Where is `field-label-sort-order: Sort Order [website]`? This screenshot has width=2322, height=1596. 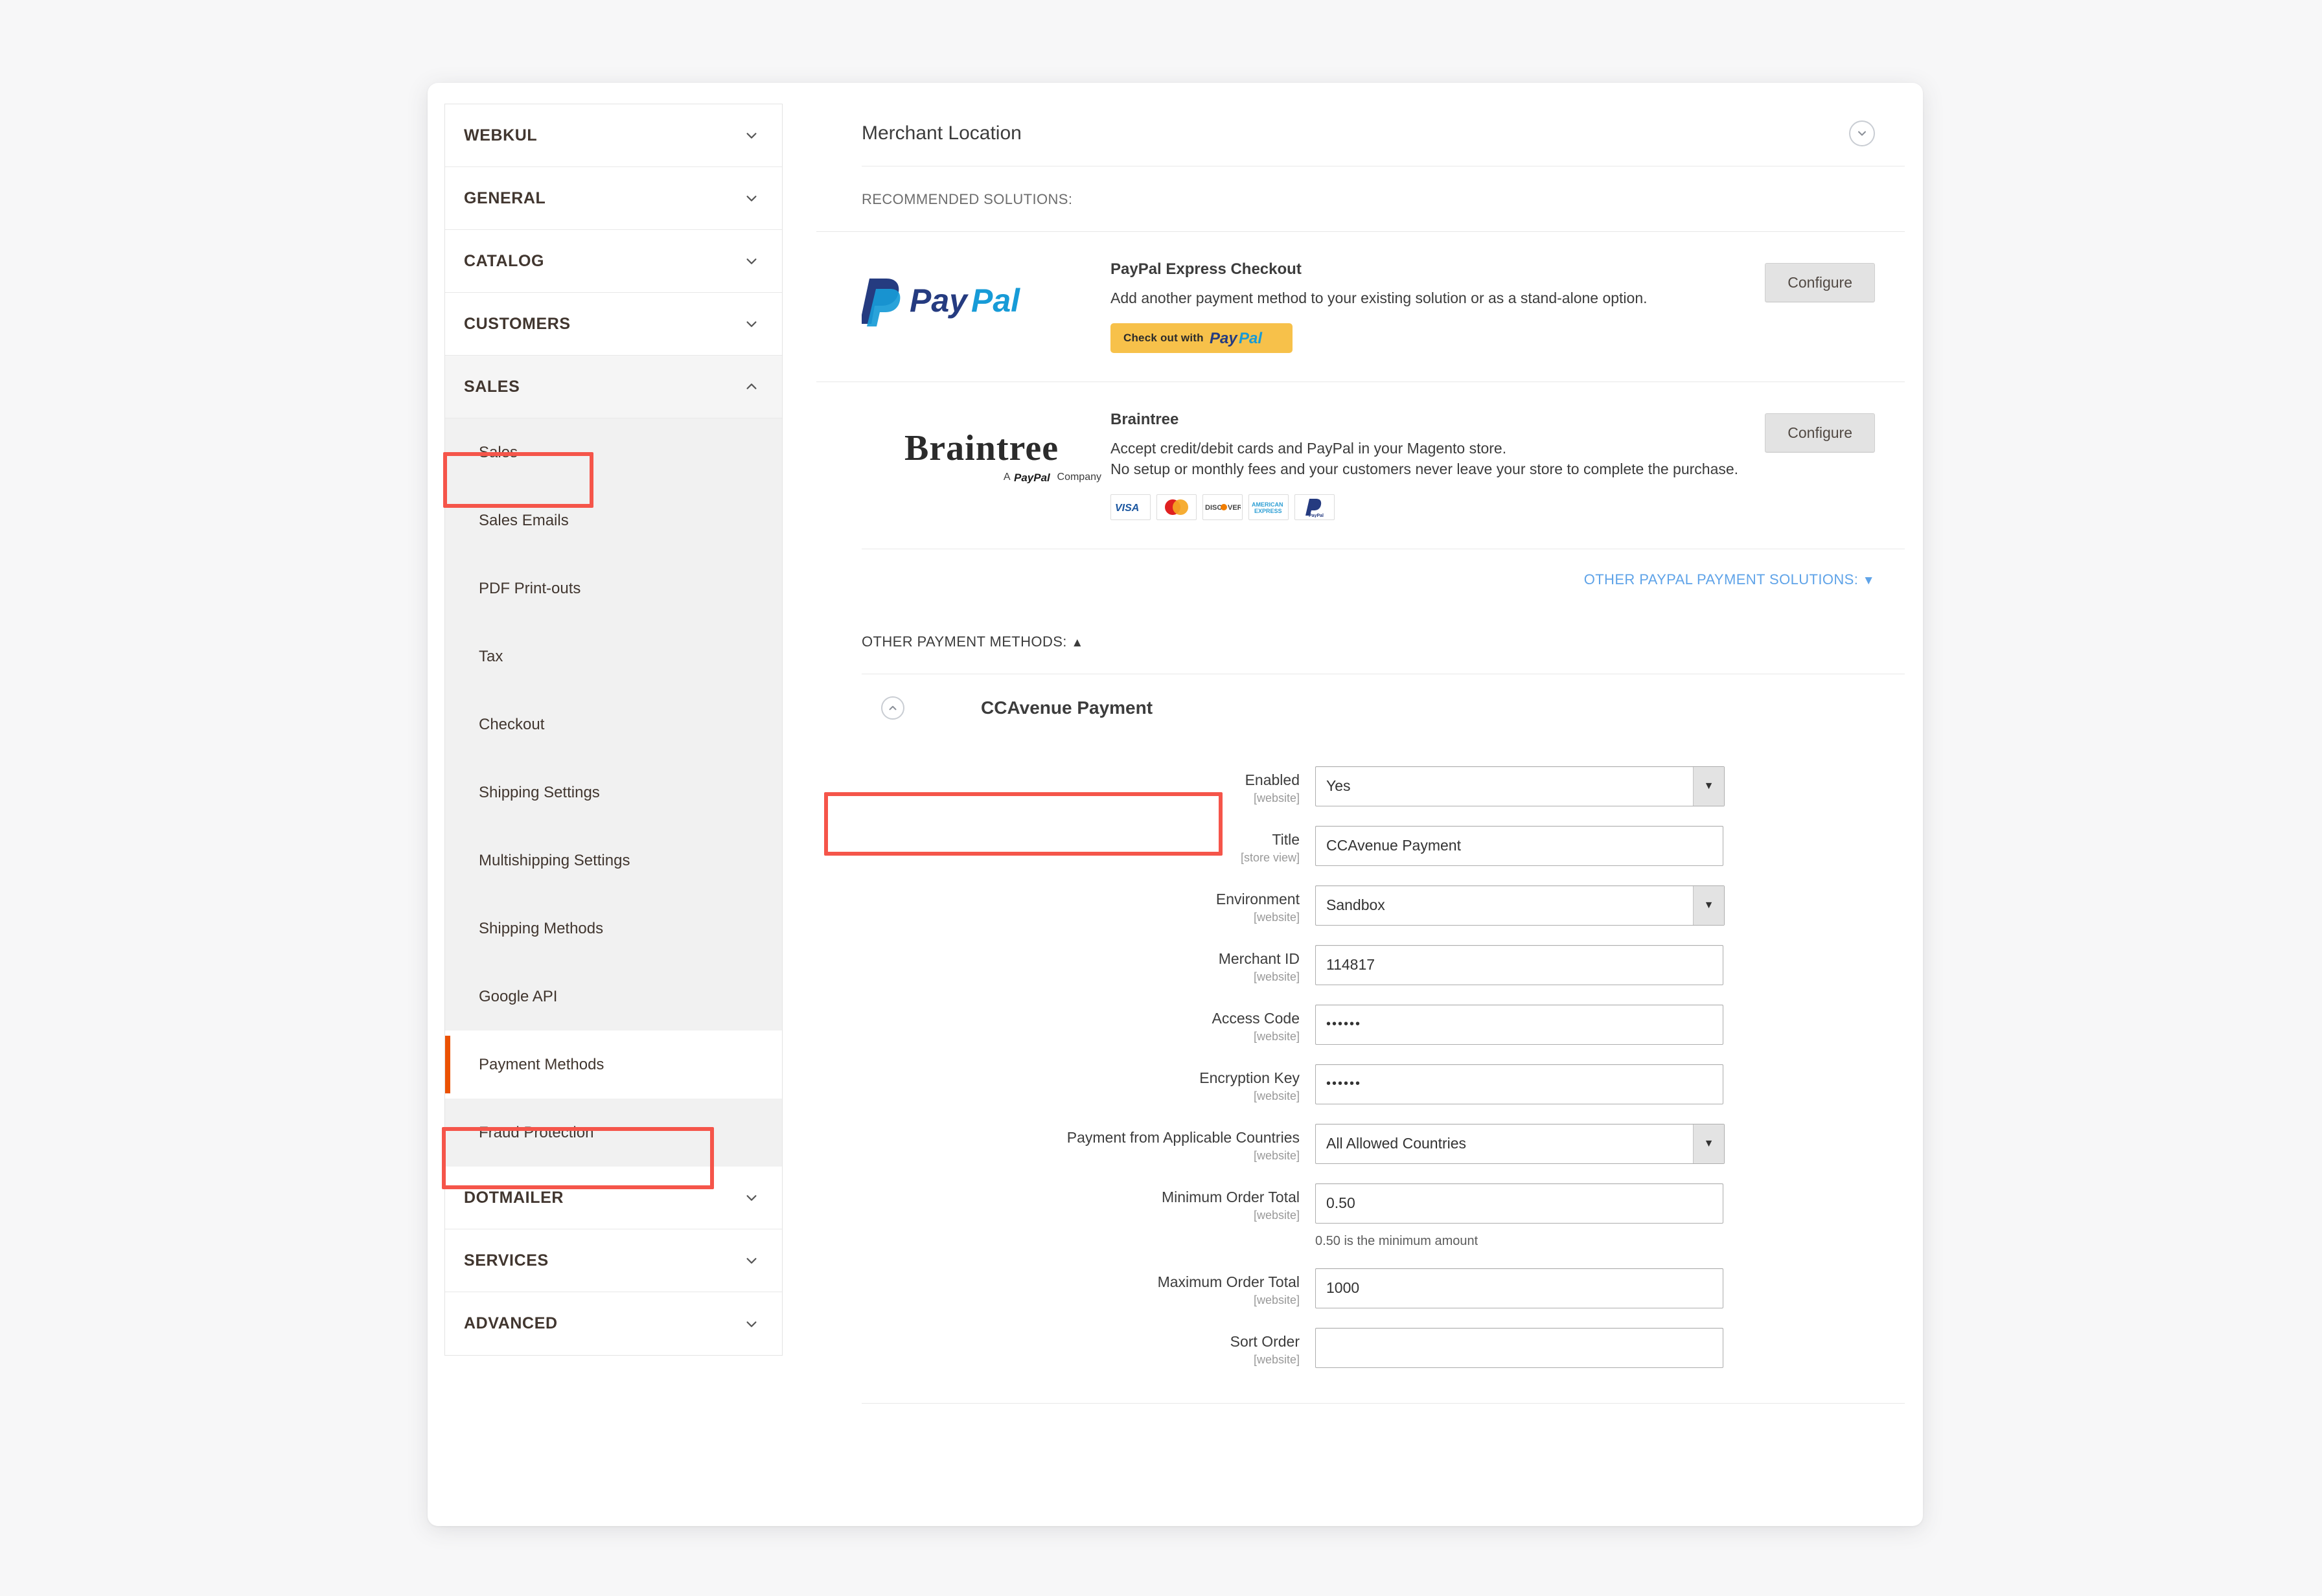 field-label-sort-order: Sort Order [website] is located at coordinates (1088, 1347).